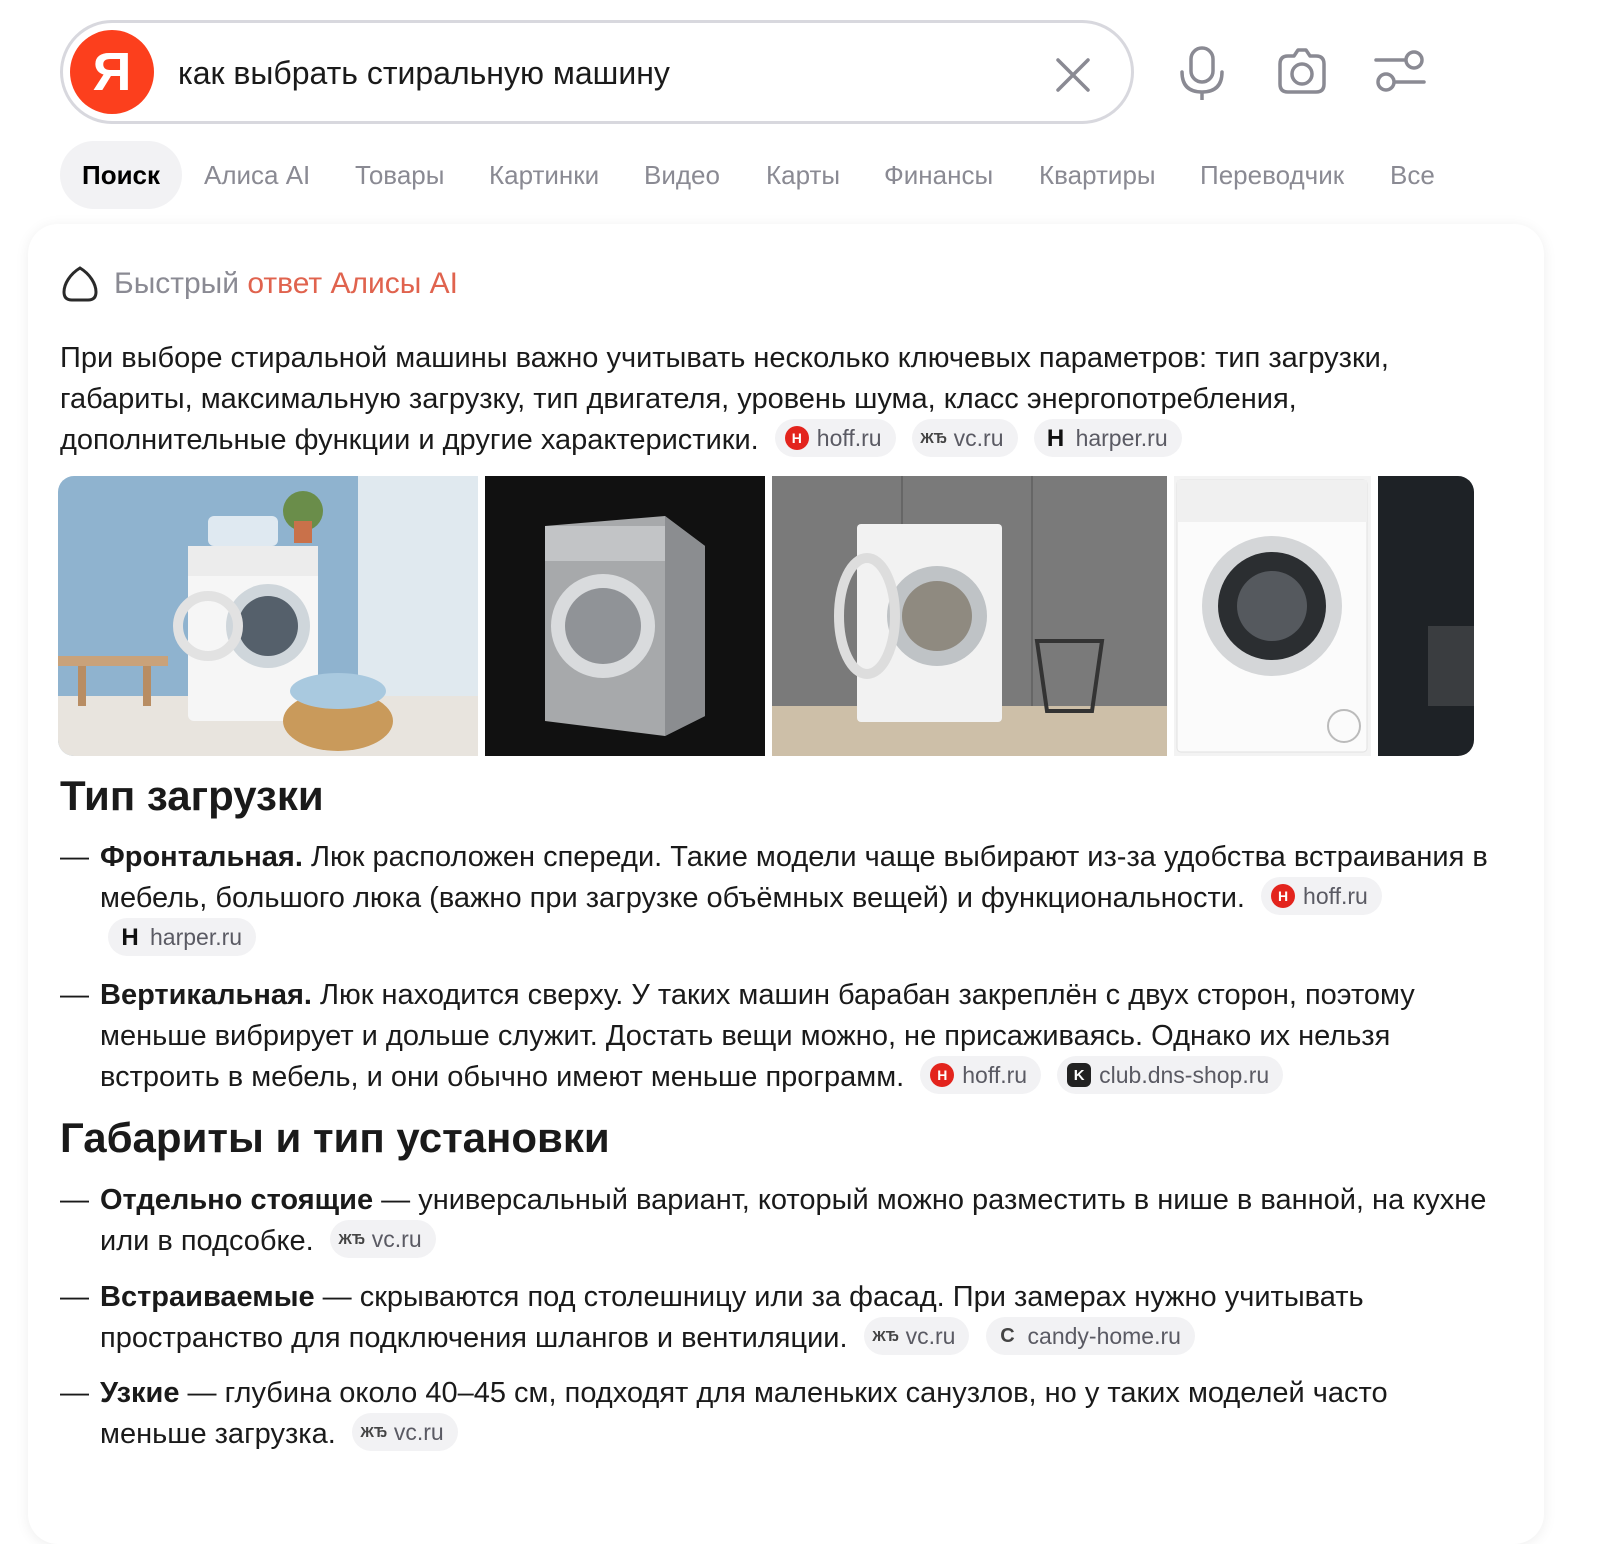  What do you see at coordinates (803, 175) in the screenshot?
I see `tab-maps: Карты` at bounding box center [803, 175].